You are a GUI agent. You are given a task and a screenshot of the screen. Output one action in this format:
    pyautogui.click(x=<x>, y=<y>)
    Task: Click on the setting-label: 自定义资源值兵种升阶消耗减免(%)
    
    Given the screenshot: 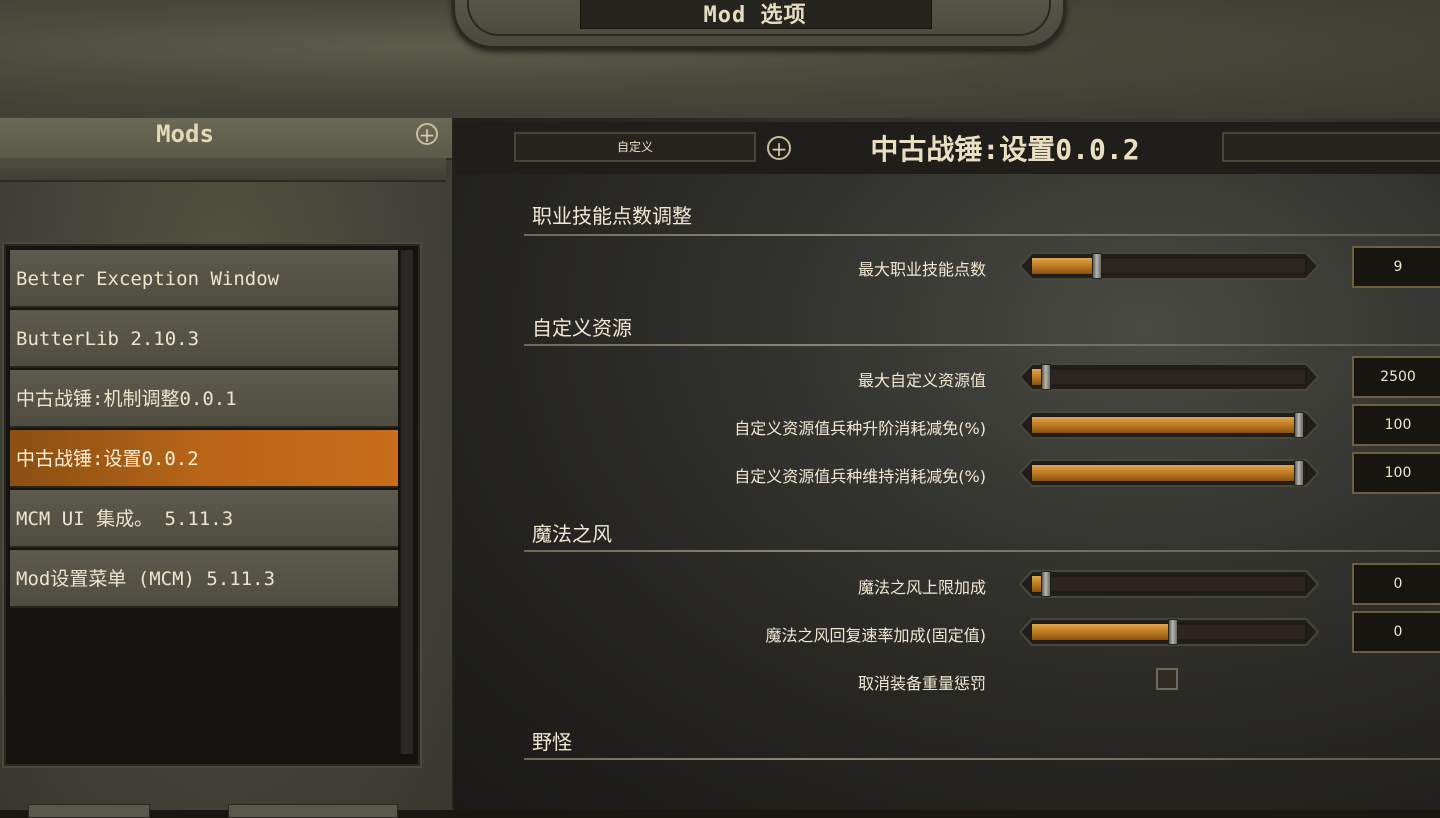 What is the action you would take?
    pyautogui.click(x=860, y=428)
    